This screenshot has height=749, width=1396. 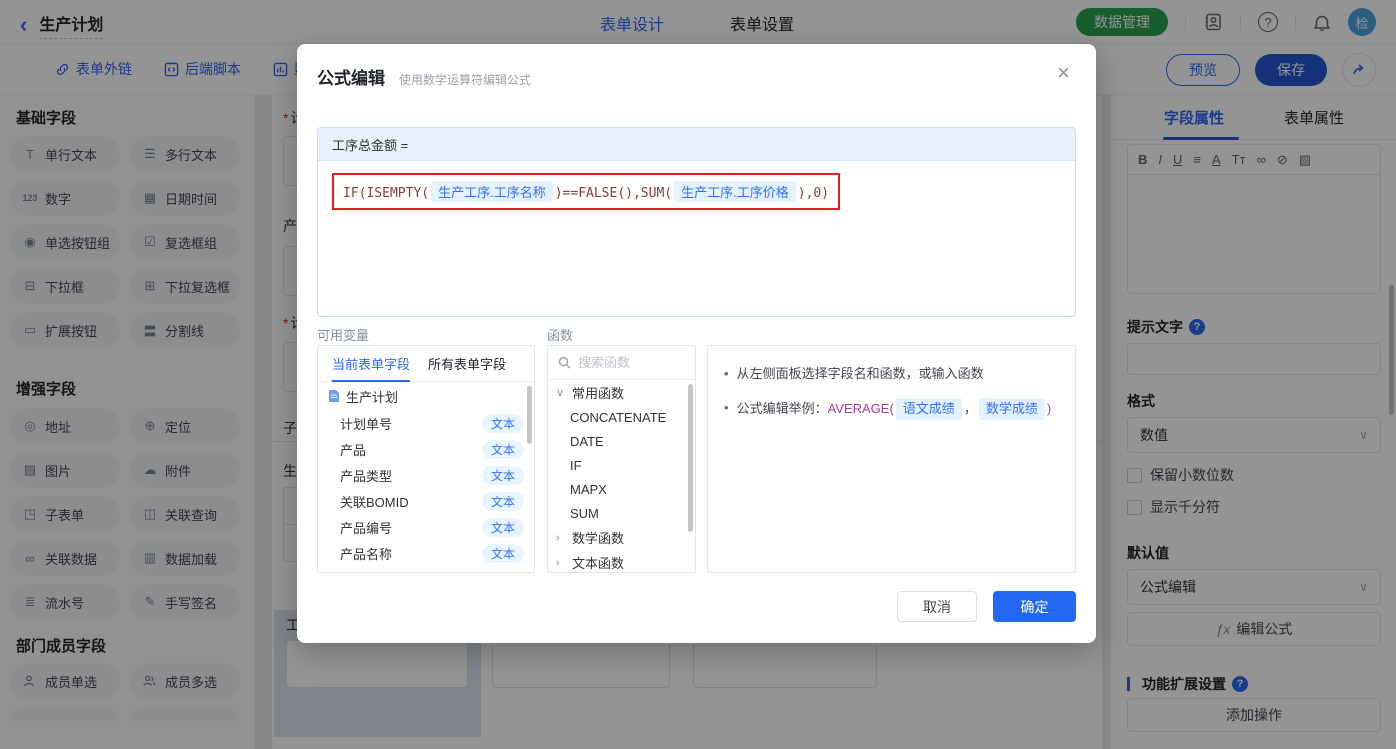 I want to click on field-chip: 生产工序.工序价格, so click(x=735, y=191).